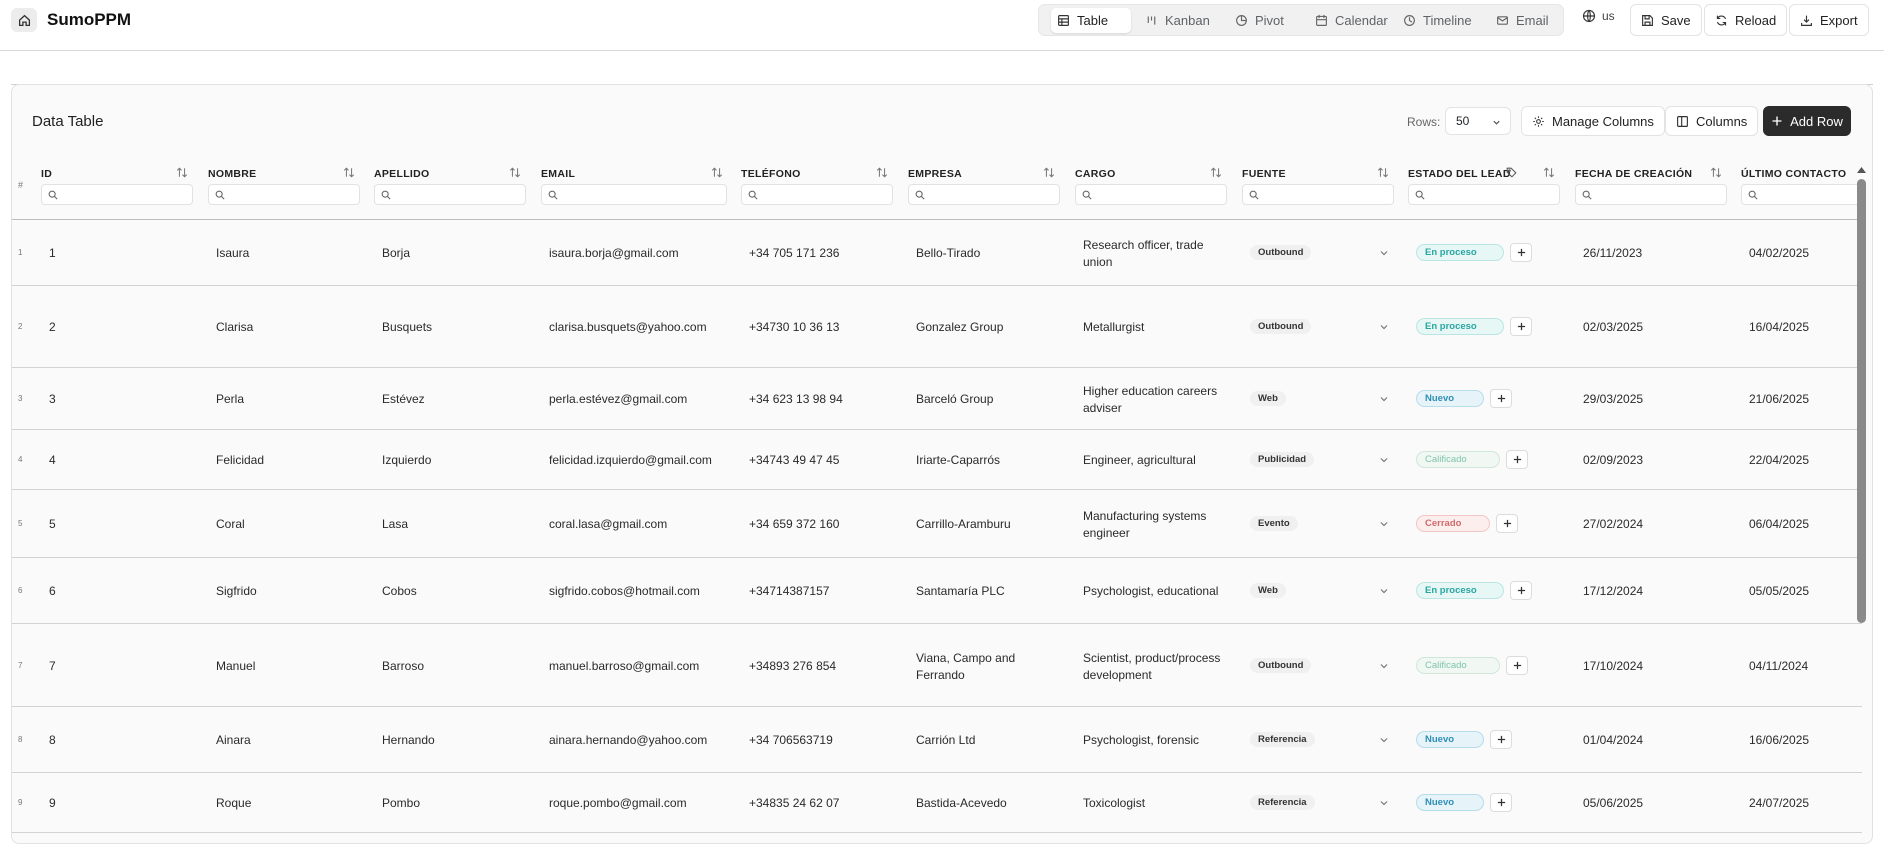  I want to click on source-badge: Web, so click(1268, 398).